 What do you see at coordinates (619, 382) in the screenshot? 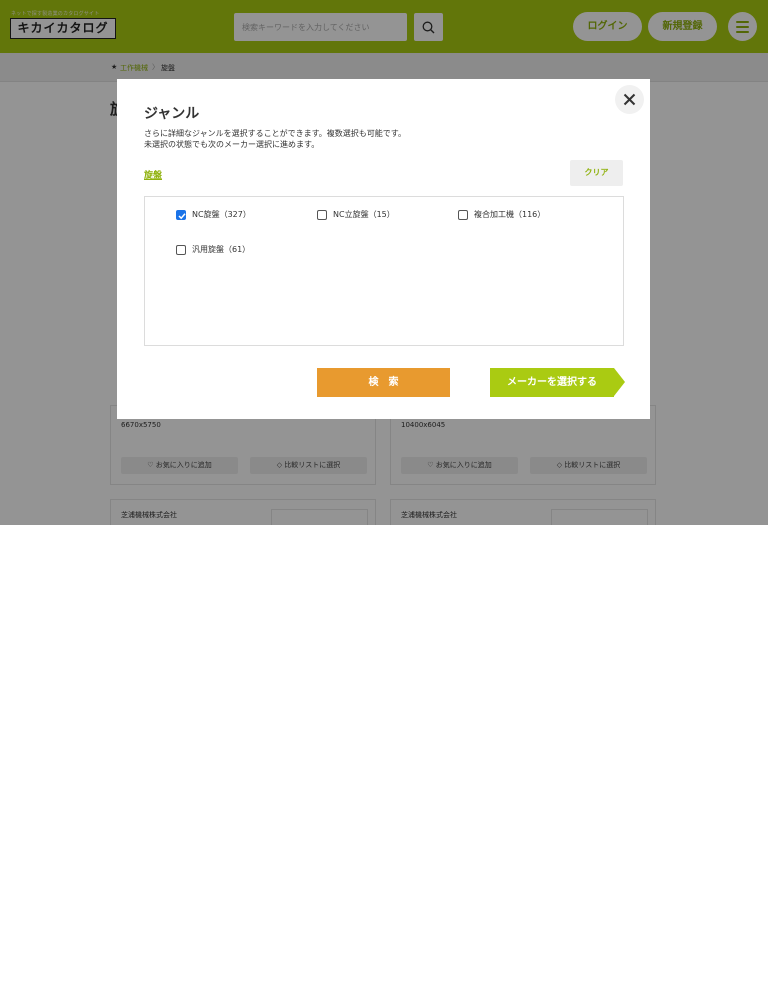
I see `select-maker-arrow` at bounding box center [619, 382].